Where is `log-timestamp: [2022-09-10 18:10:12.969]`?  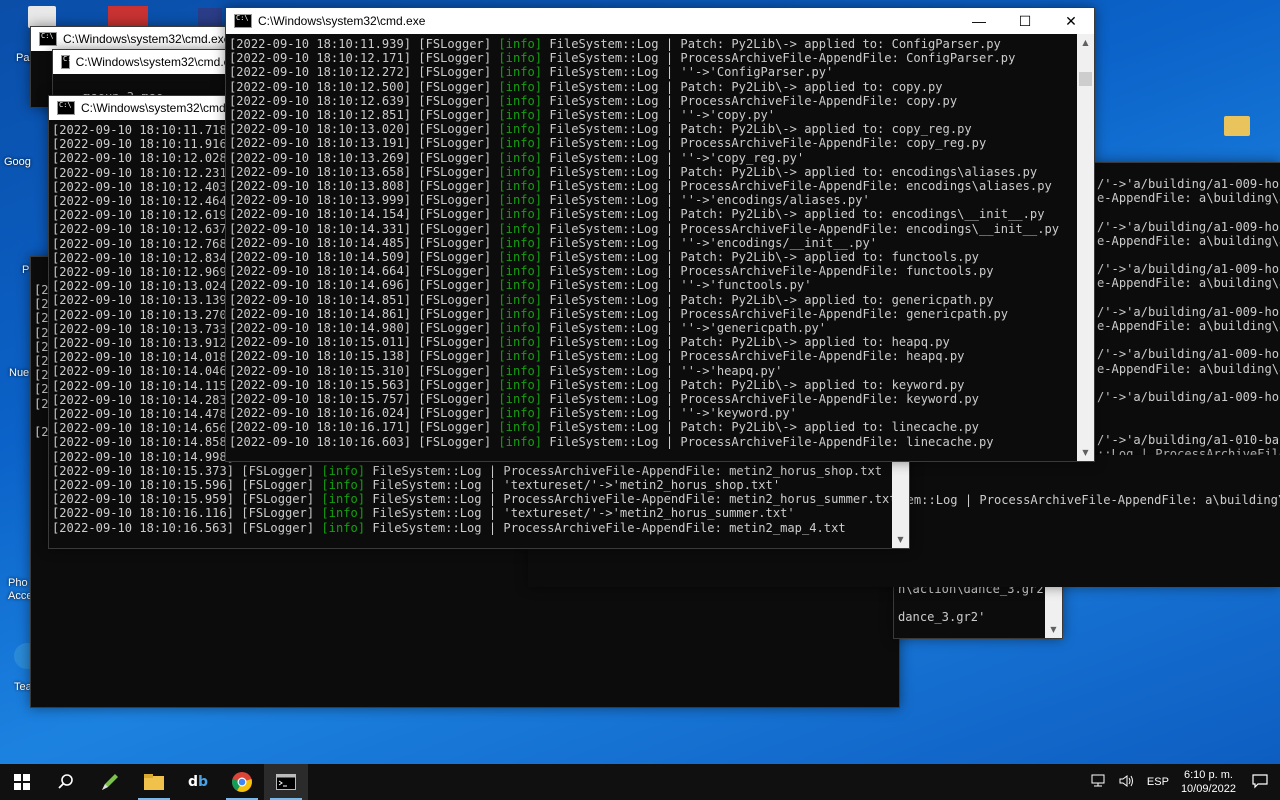 log-timestamp: [2022-09-10 18:10:12.969] is located at coordinates (143, 272).